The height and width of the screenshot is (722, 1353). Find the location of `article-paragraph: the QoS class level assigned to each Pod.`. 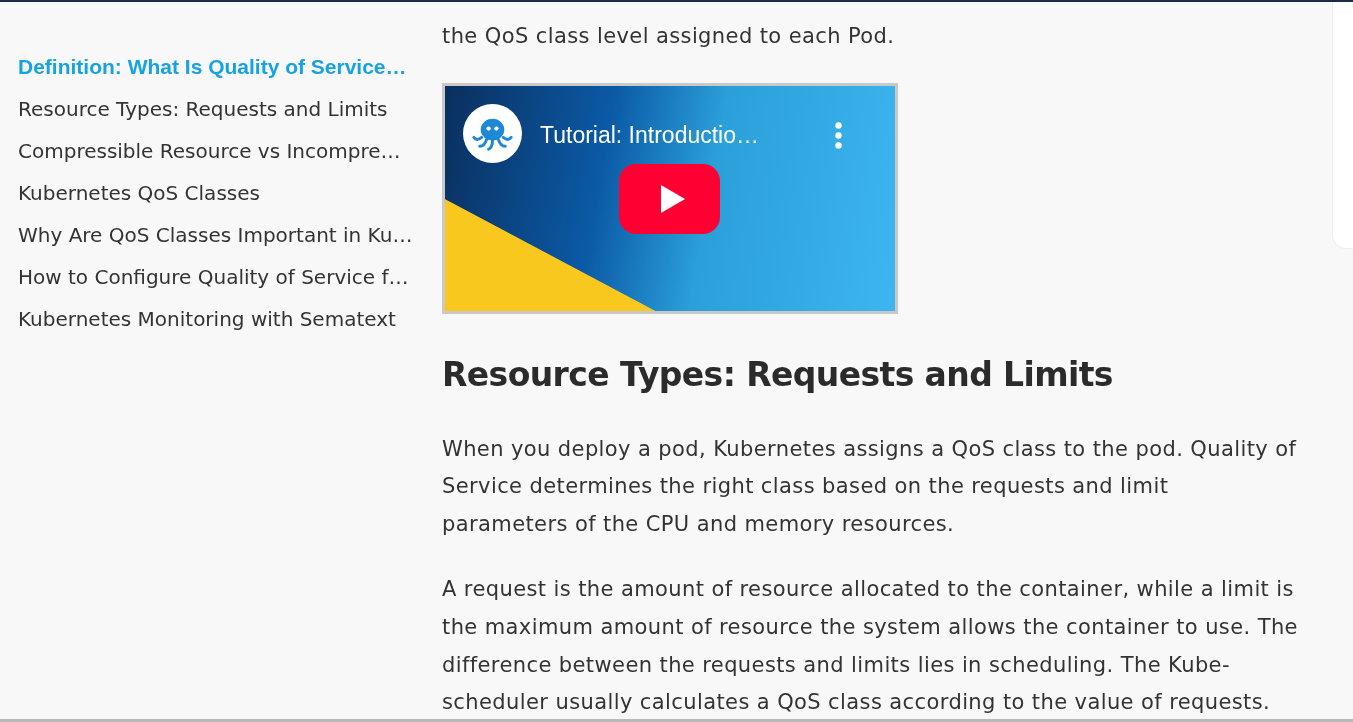

article-paragraph: the QoS class level assigned to each Pod. is located at coordinates (668, 36).